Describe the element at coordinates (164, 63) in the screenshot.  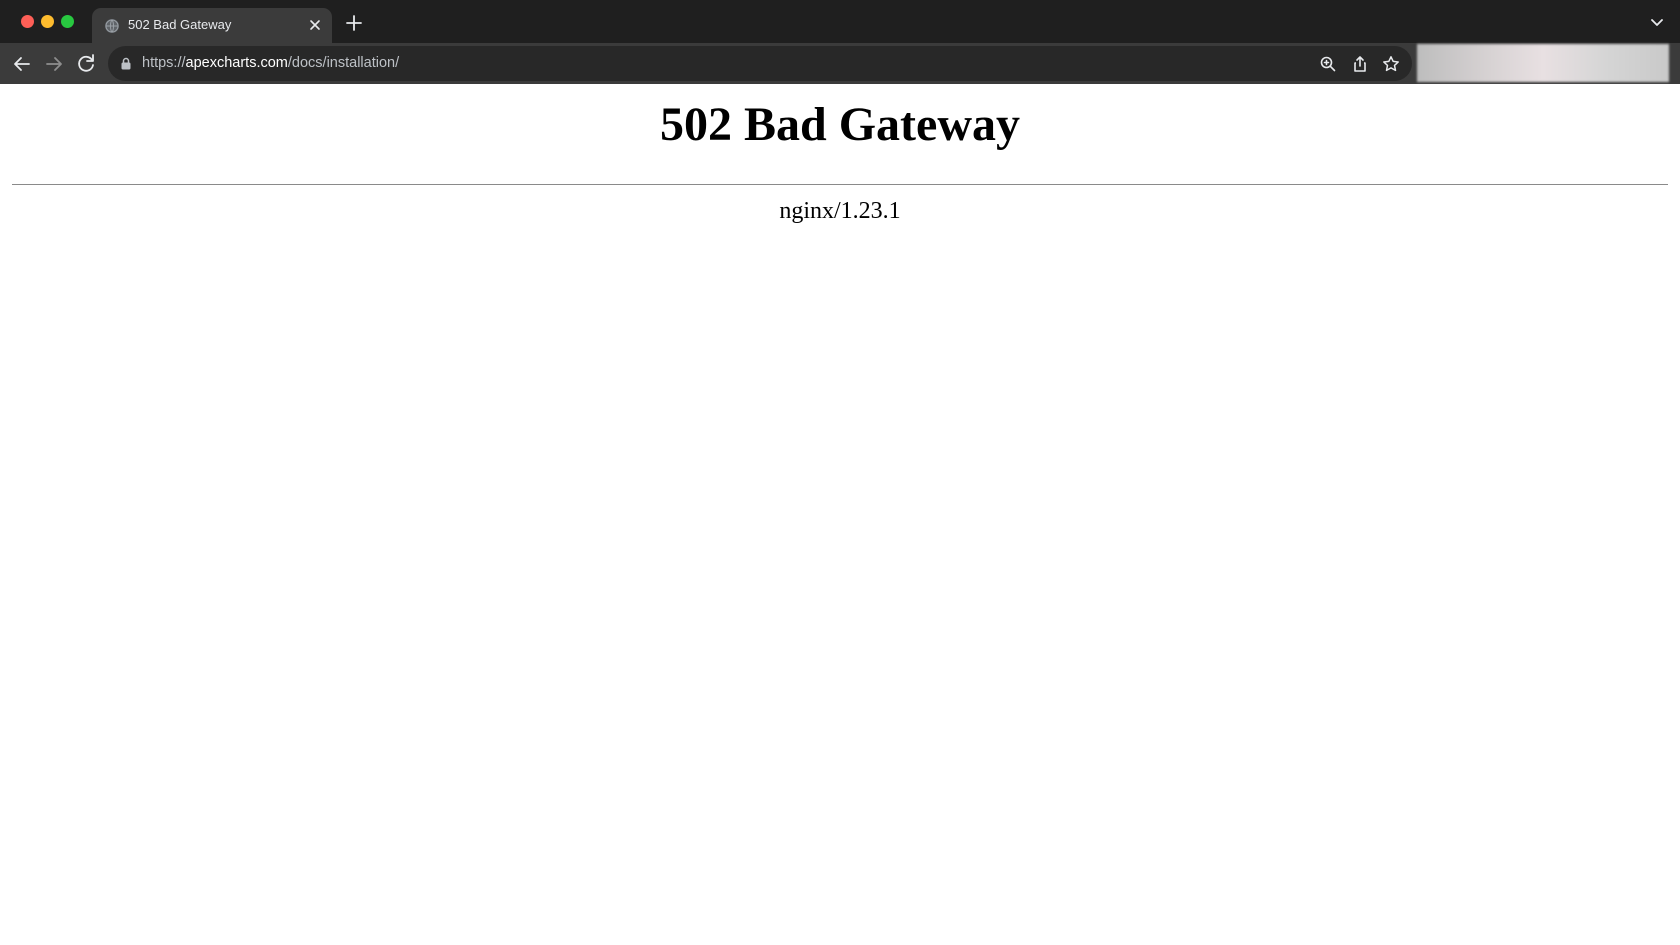
I see `url-scheme: https://` at that location.